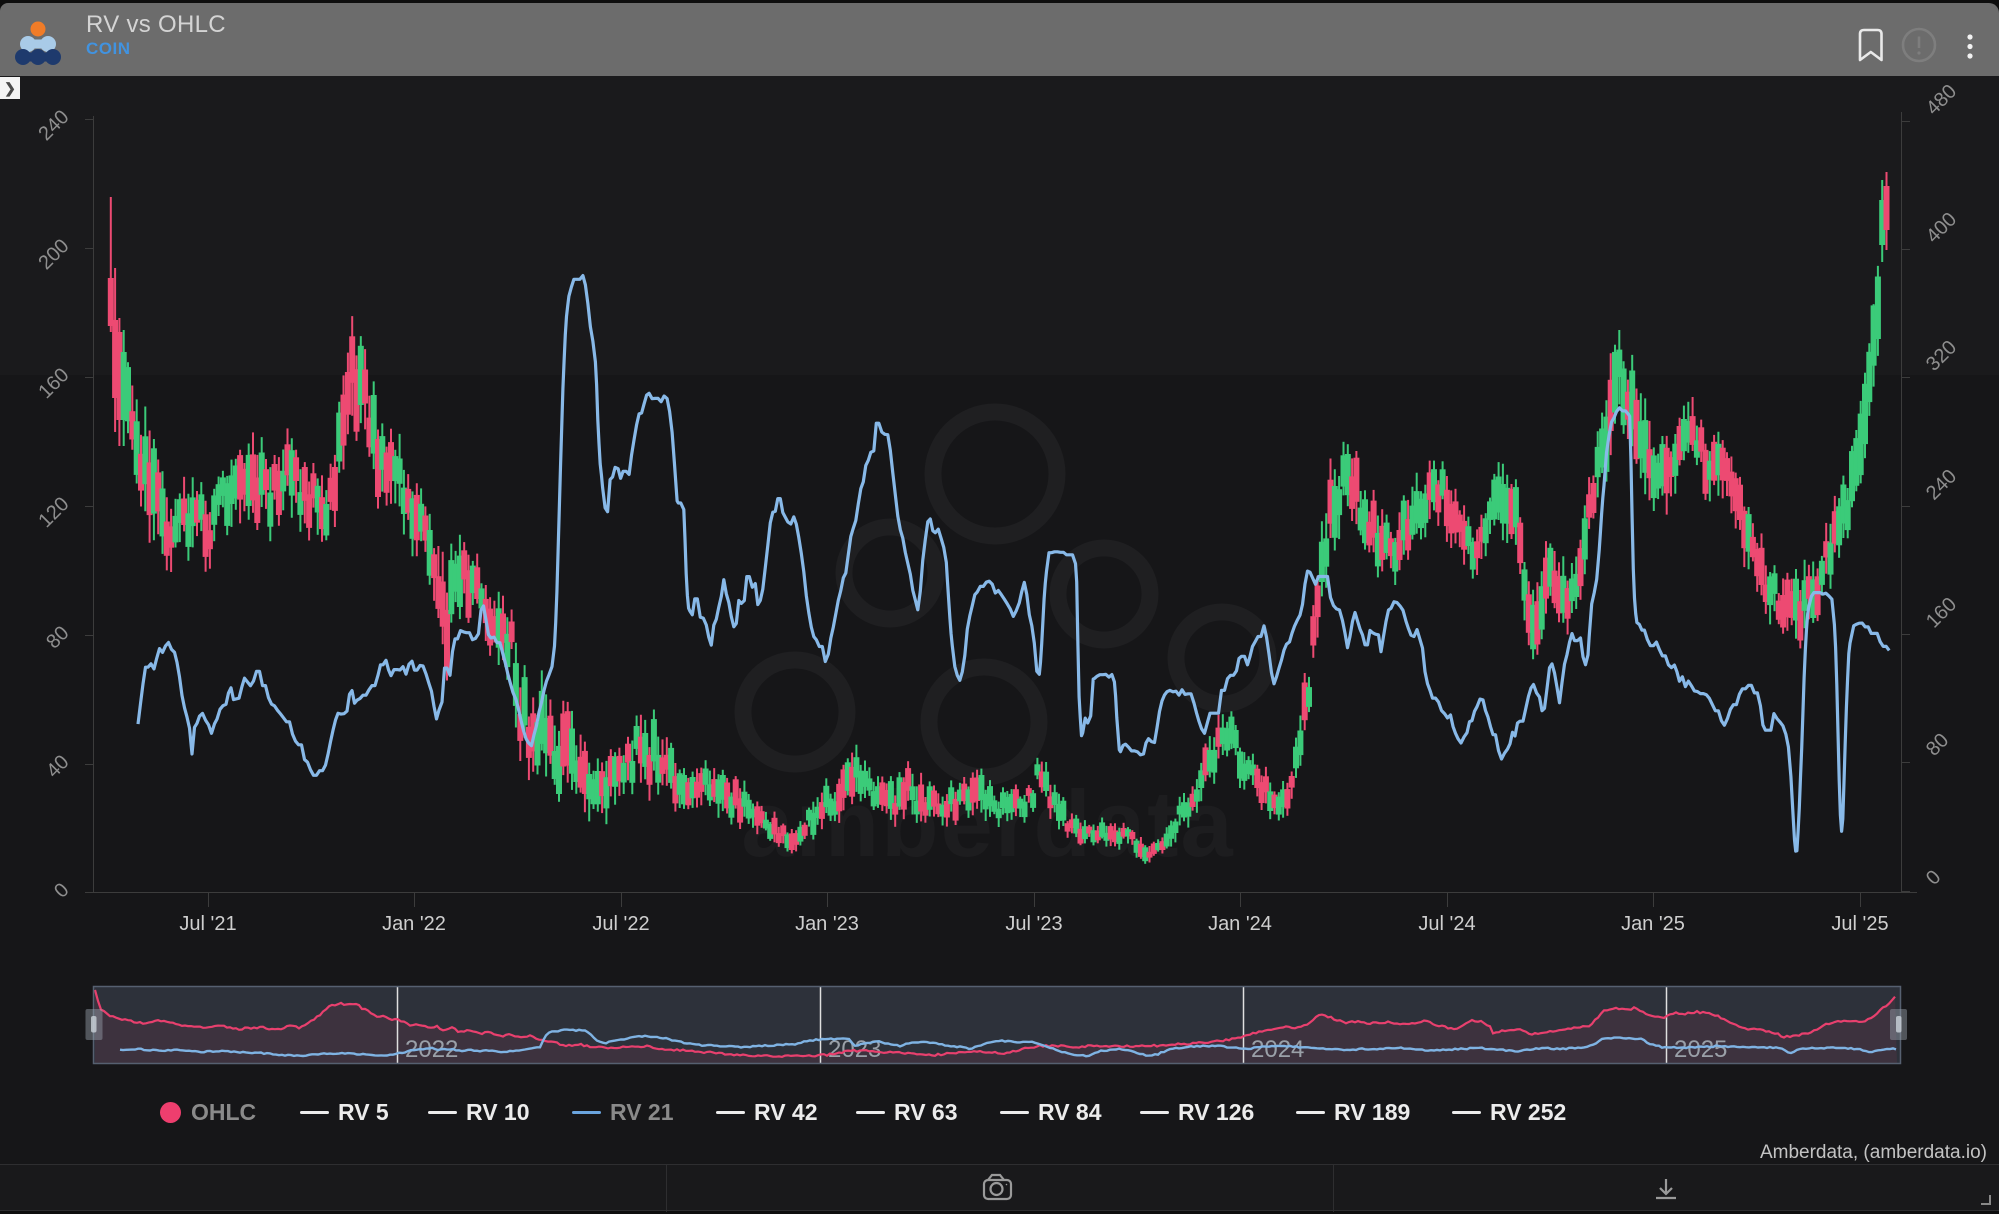  I want to click on svg-text: Jul '21, so click(207, 924).